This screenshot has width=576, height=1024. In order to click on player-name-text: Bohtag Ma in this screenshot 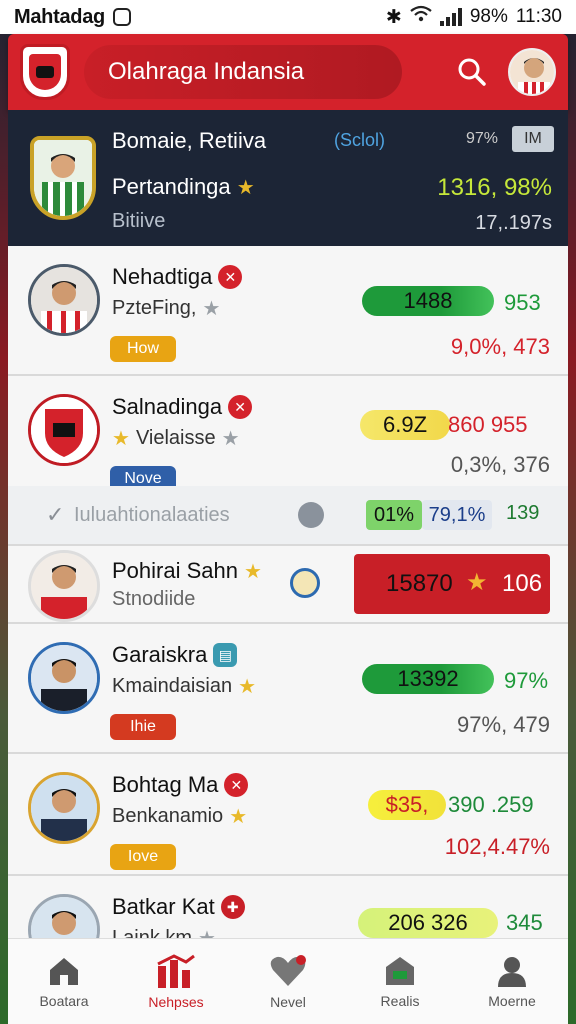, I will do `click(165, 784)`.